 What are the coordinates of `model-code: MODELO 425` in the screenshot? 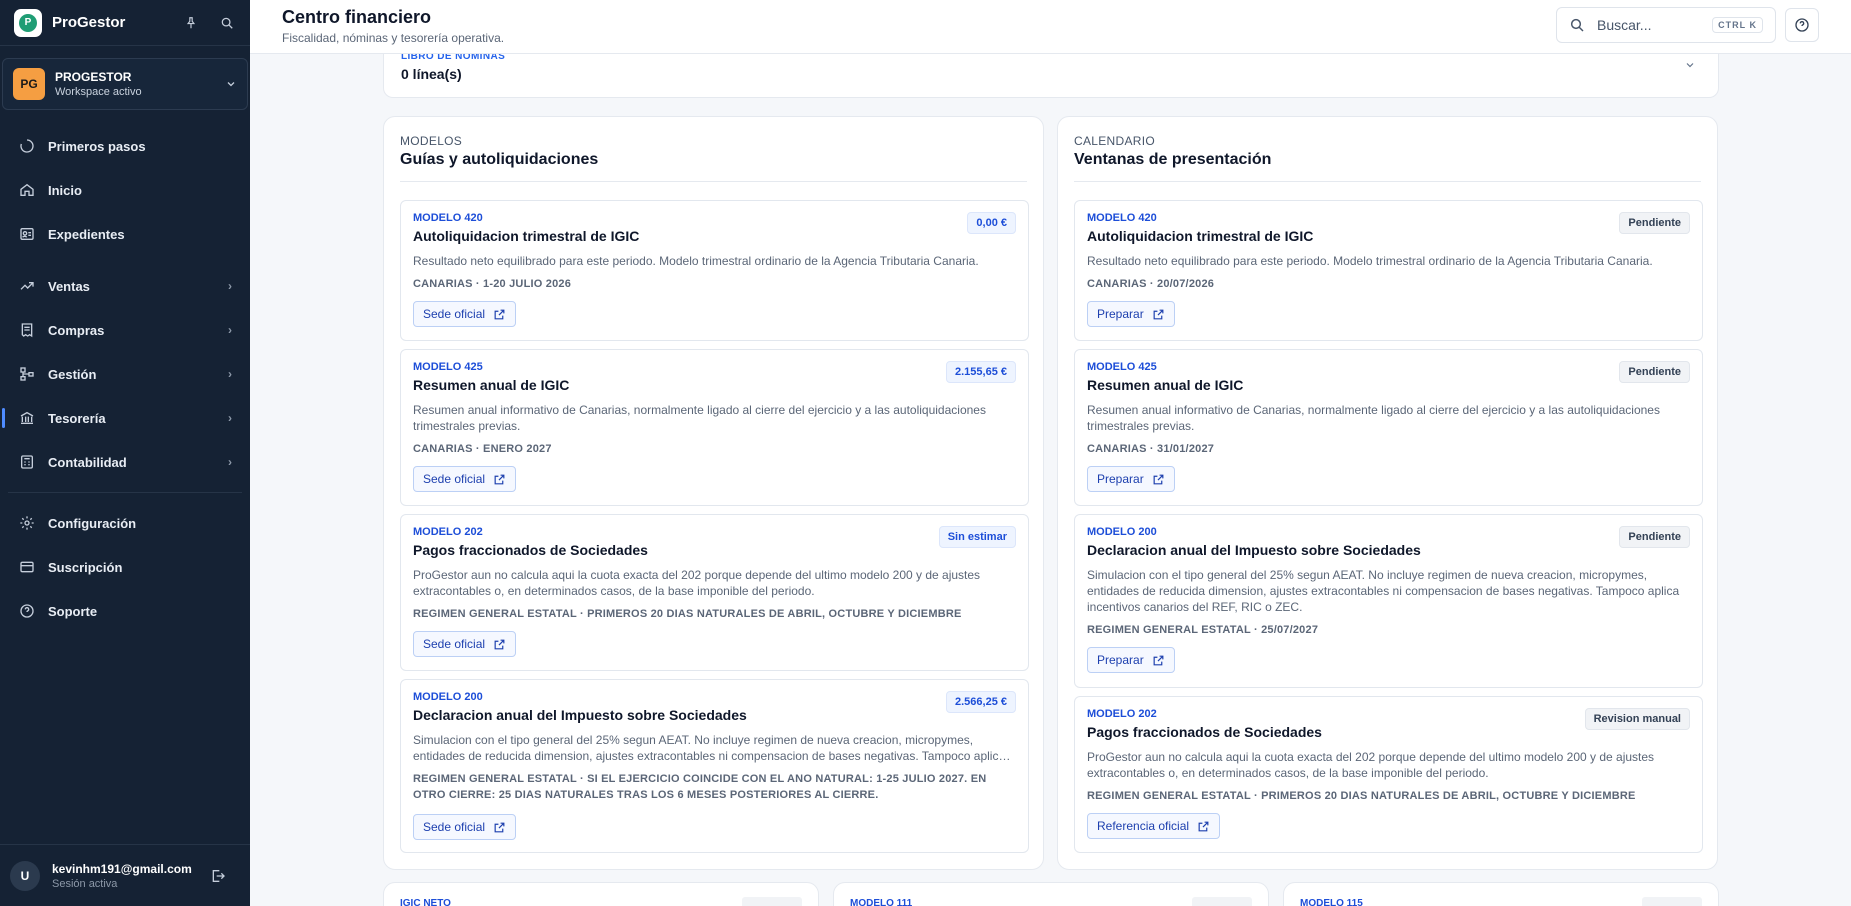 It's located at (448, 367).